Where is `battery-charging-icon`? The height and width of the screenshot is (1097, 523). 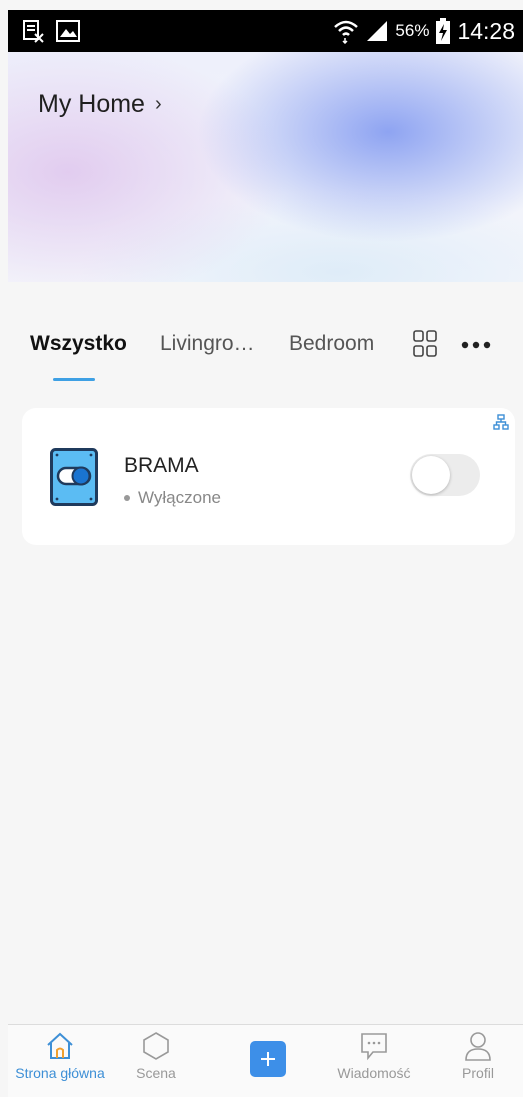 battery-charging-icon is located at coordinates (443, 31).